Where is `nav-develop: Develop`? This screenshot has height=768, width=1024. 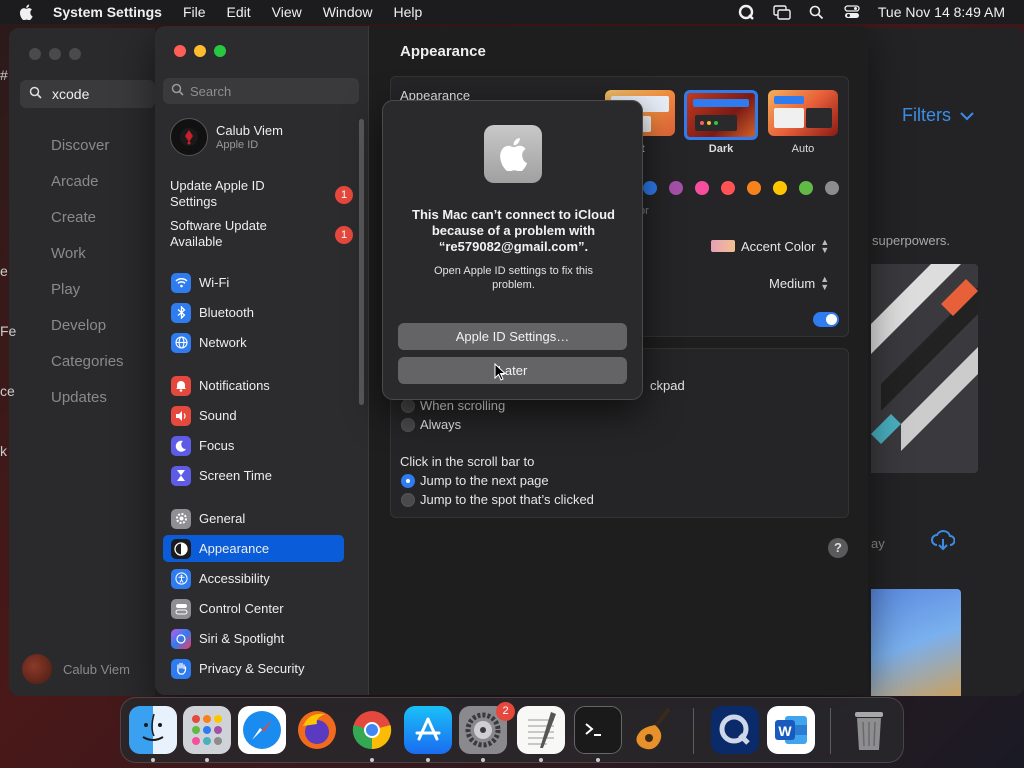 nav-develop: Develop is located at coordinates (78, 325).